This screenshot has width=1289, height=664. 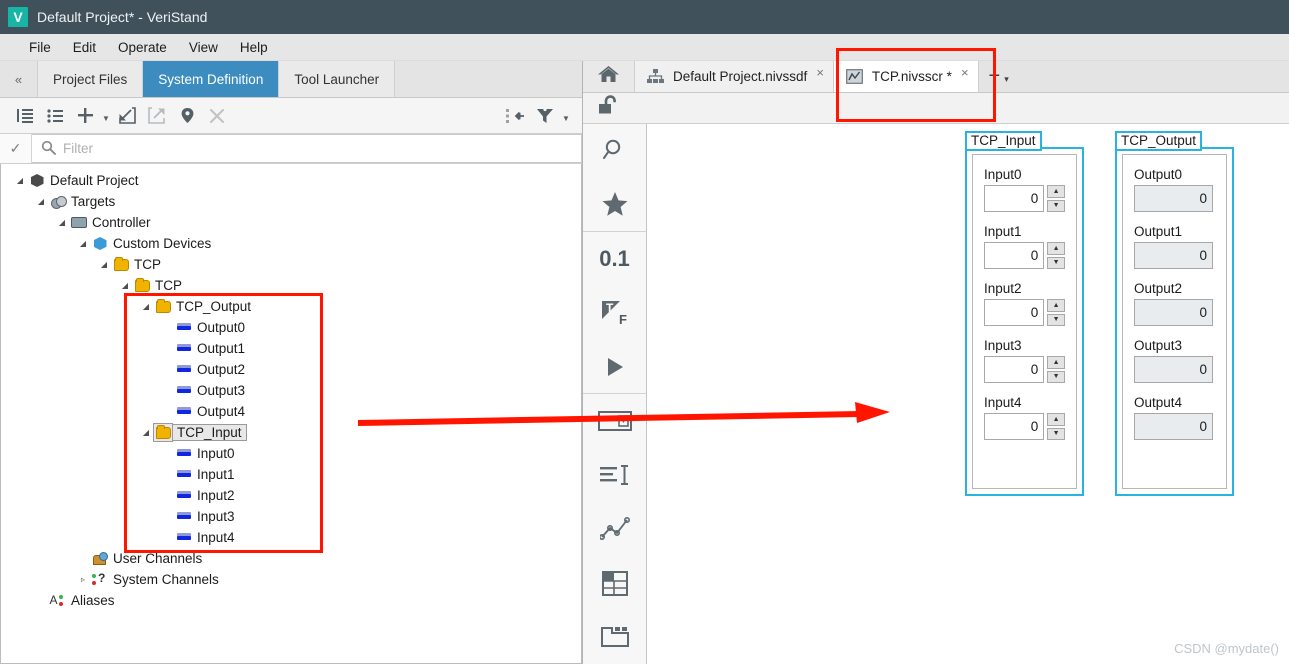 I want to click on menu-item-edit: Edit, so click(x=84, y=47).